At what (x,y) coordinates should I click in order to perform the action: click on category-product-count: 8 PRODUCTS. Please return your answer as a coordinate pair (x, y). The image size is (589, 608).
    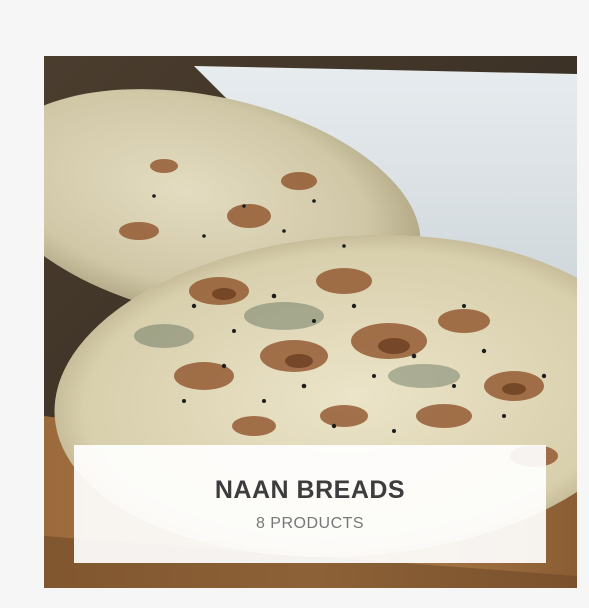
    Looking at the image, I should click on (310, 523).